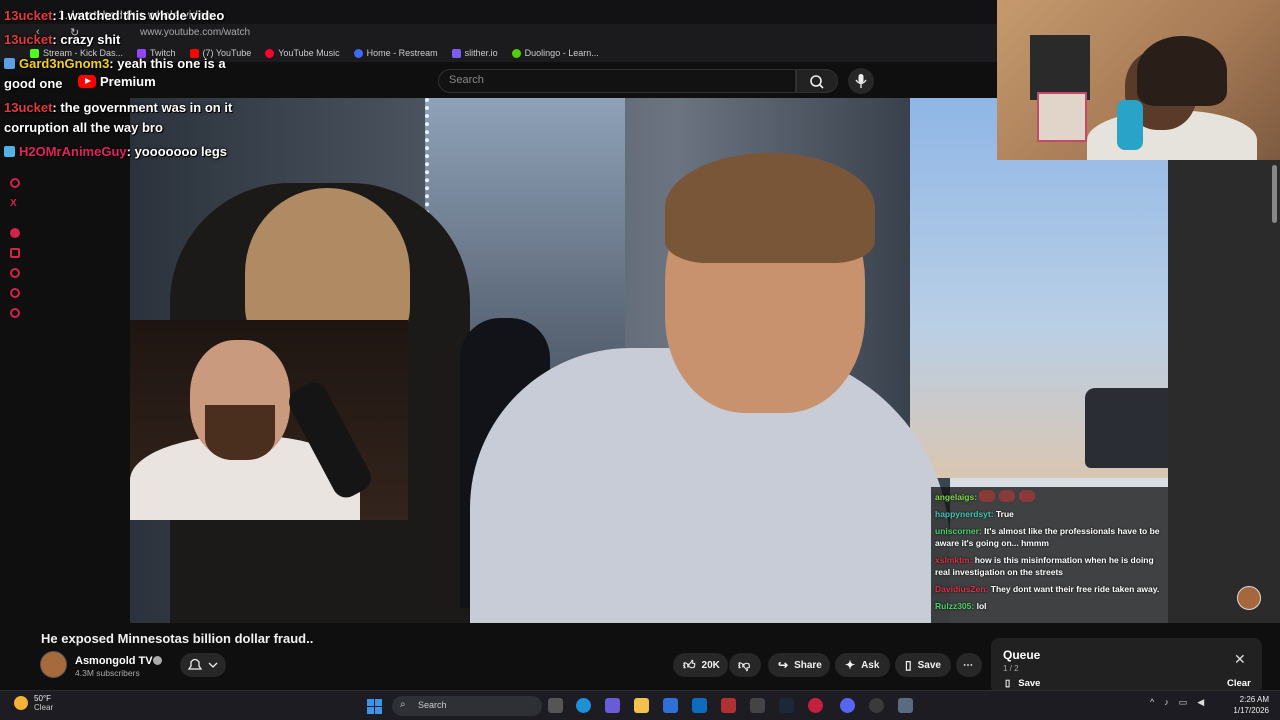  Describe the element at coordinates (1126, 666) in the screenshot. I see `queue-panel: Queue 1 / 2 ✕ ▯ Save Clear` at that location.